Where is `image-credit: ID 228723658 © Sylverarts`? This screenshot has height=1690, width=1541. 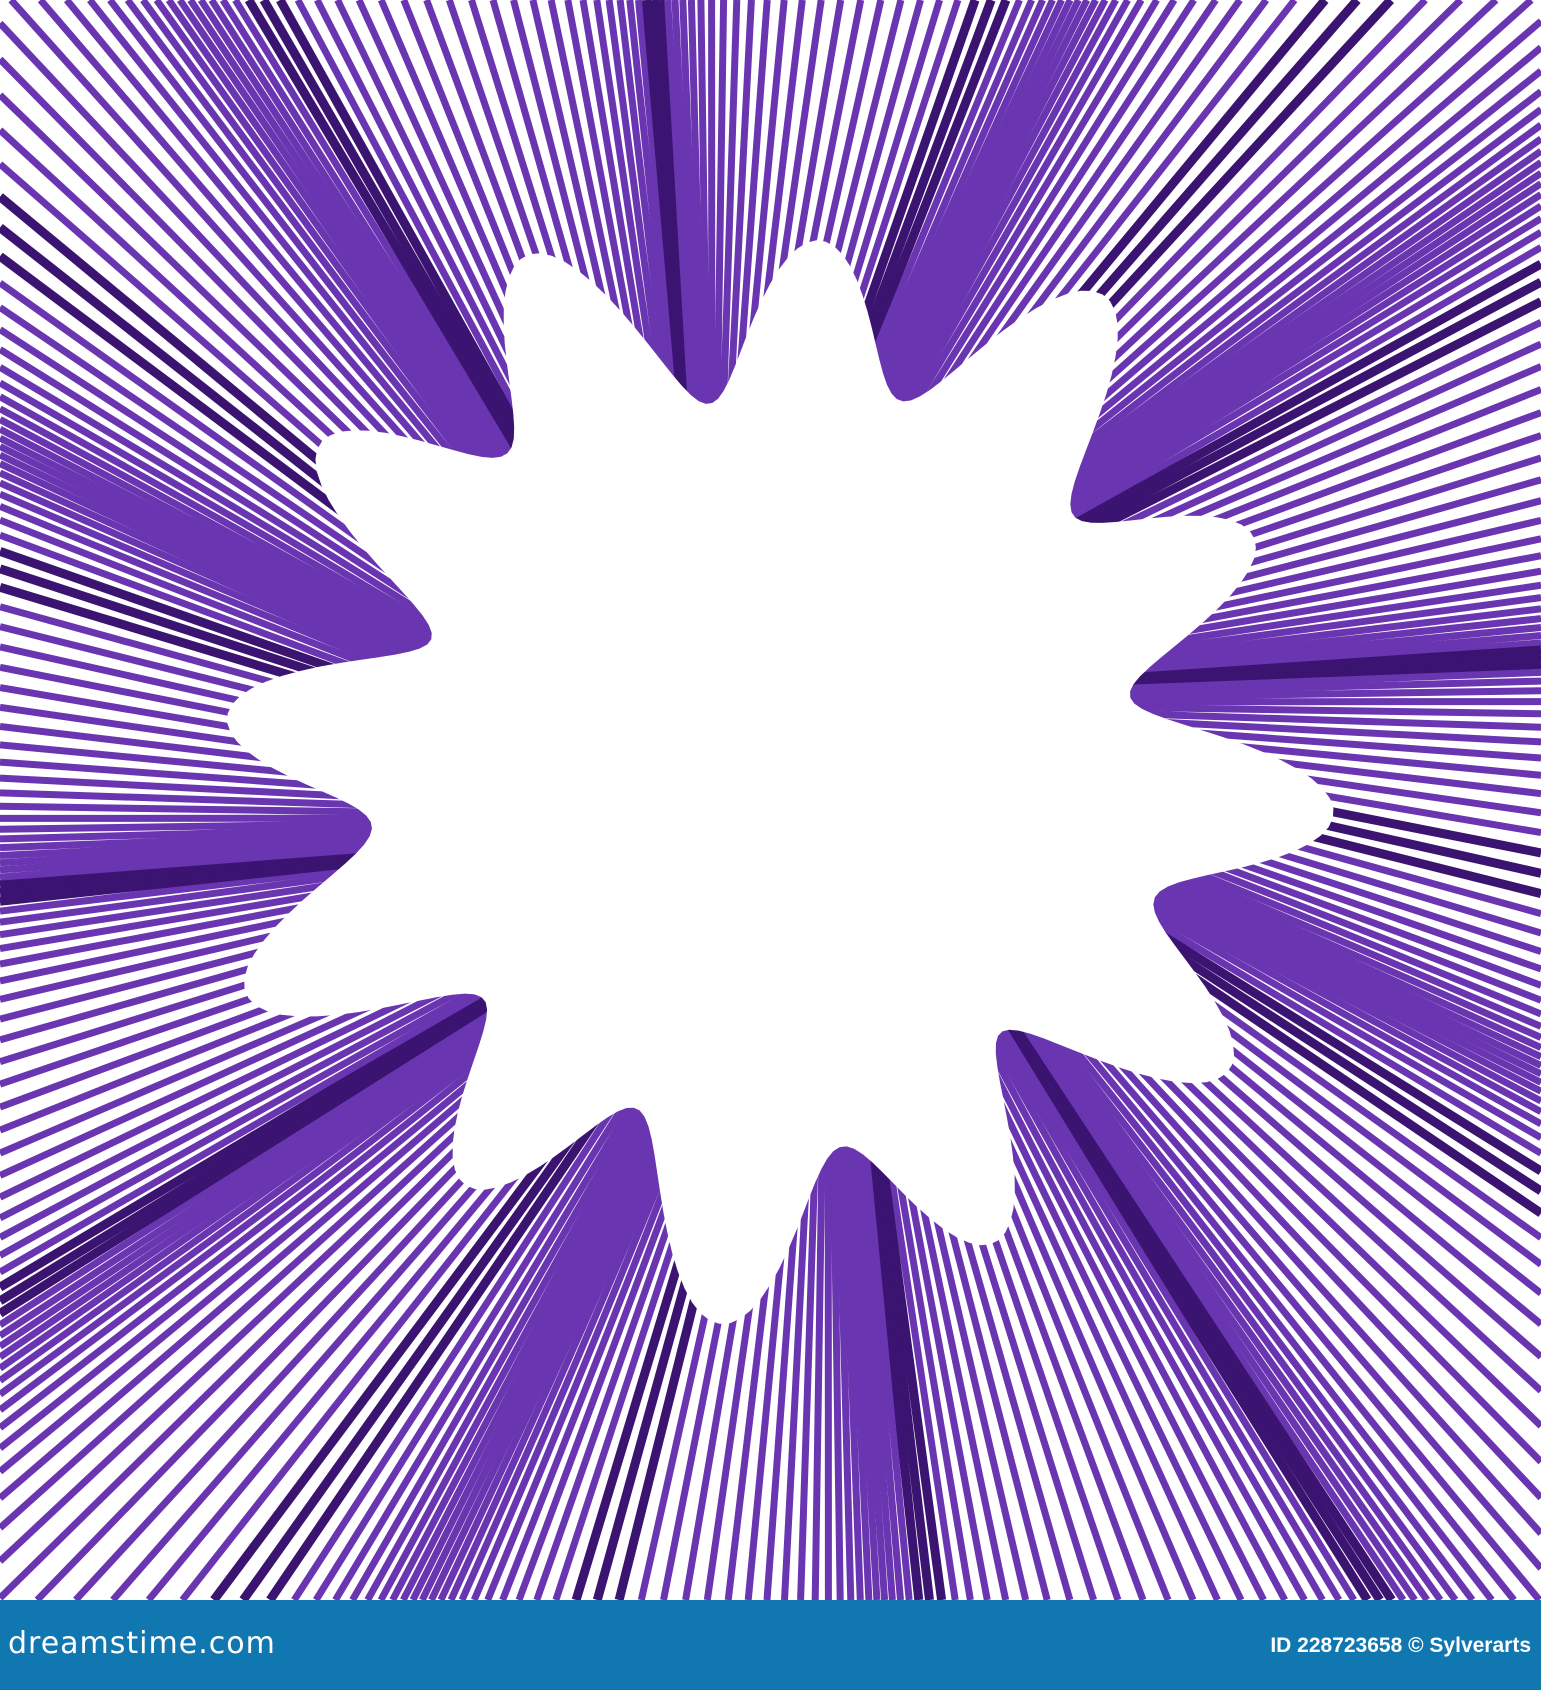
image-credit: ID 228723658 © Sylverarts is located at coordinates (1400, 1645).